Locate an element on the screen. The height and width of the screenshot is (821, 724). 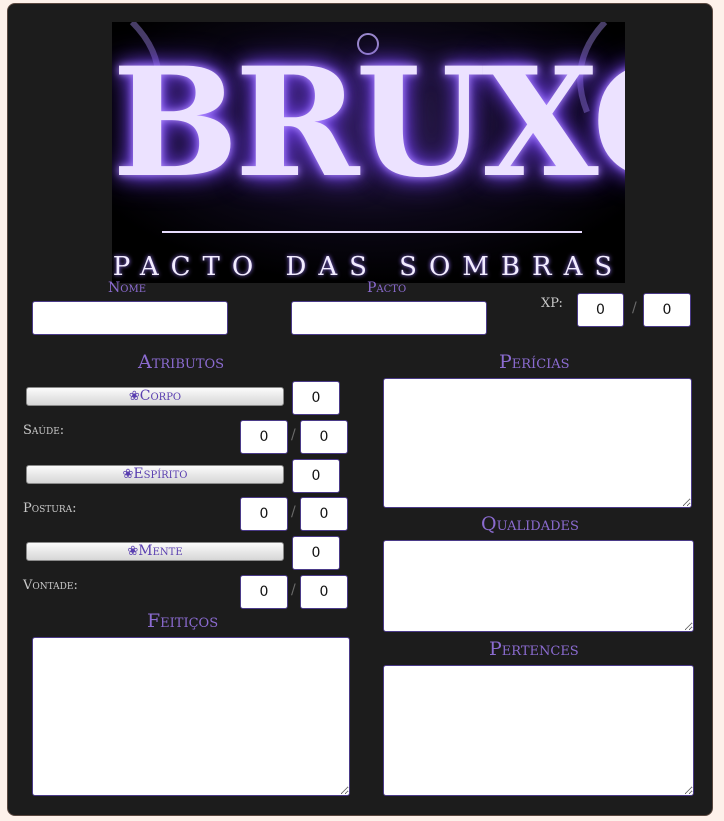
corpo-roll-button: ❀Corpo is located at coordinates (155, 396).